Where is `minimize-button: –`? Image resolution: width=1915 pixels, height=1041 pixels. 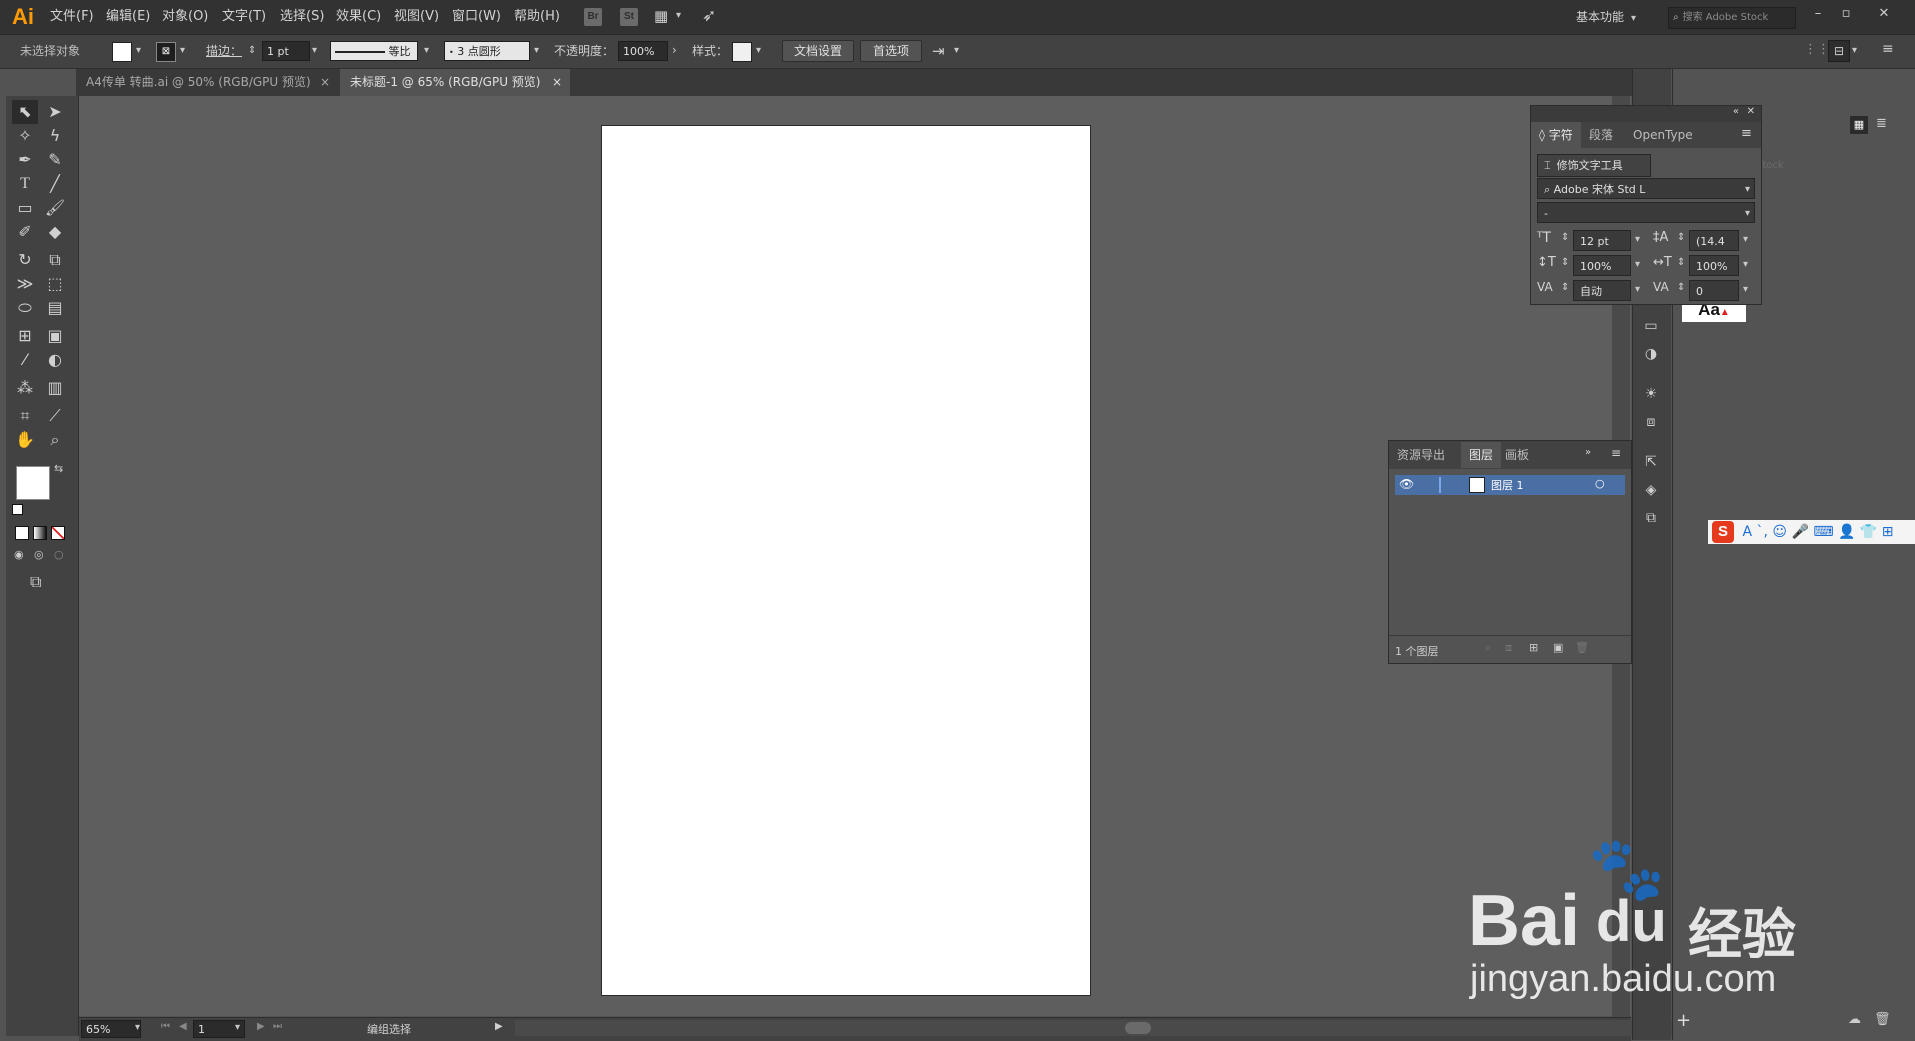
minimize-button: – is located at coordinates (1818, 14).